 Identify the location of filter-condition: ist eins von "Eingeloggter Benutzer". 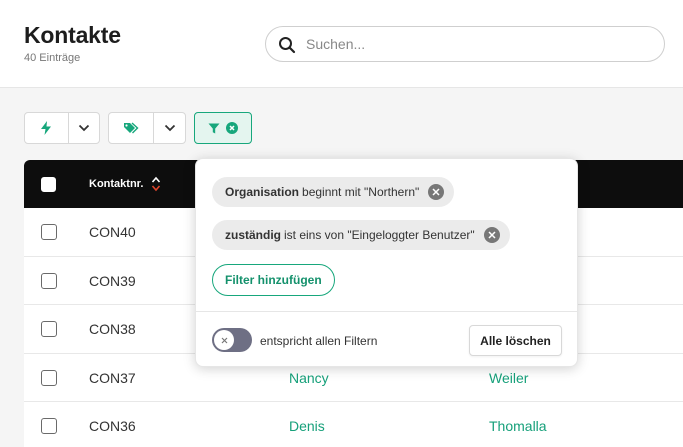
(379, 235).